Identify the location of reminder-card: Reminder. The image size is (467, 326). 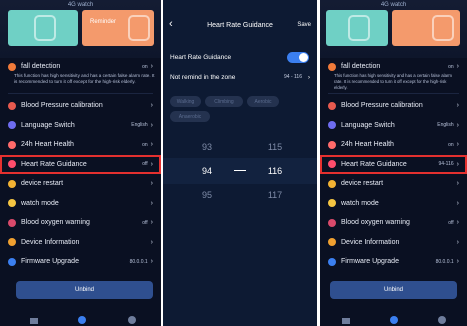
(118, 28).